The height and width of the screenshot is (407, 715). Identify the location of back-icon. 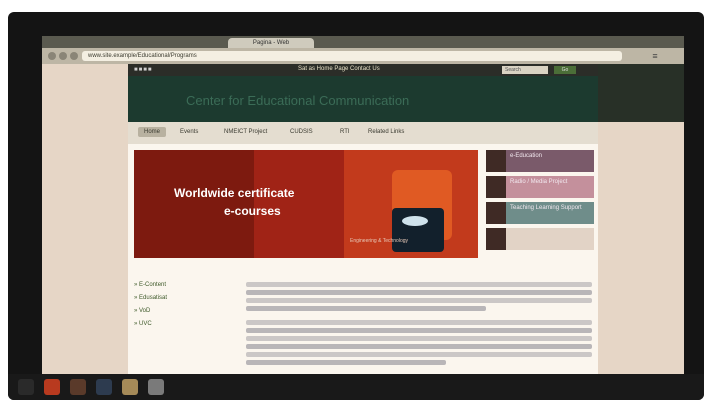
(52, 56).